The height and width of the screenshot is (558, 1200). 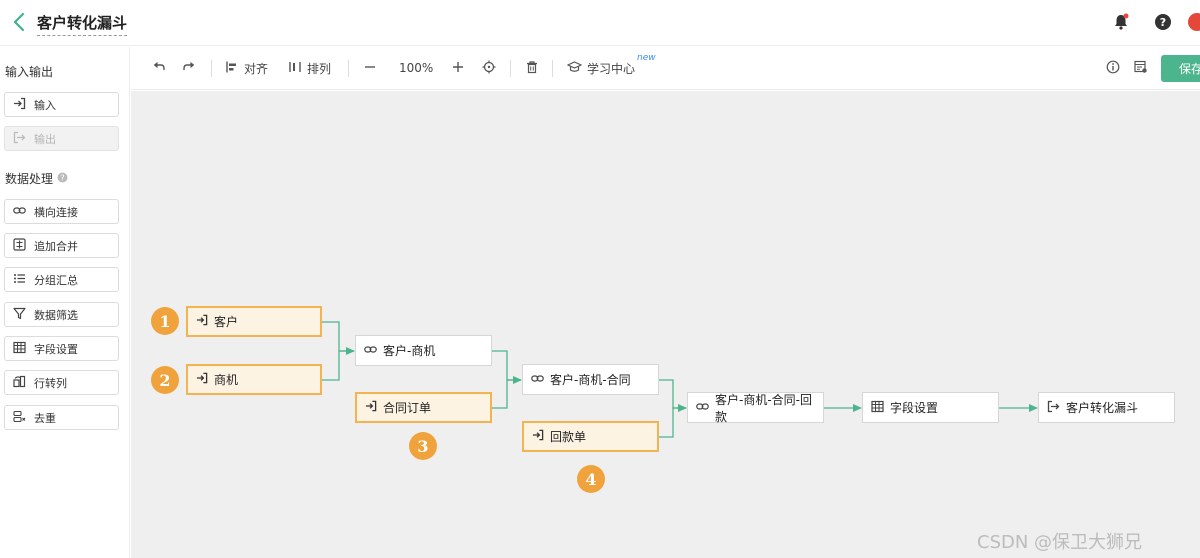 I want to click on flow-node-label: 客户-商机, so click(x=409, y=351).